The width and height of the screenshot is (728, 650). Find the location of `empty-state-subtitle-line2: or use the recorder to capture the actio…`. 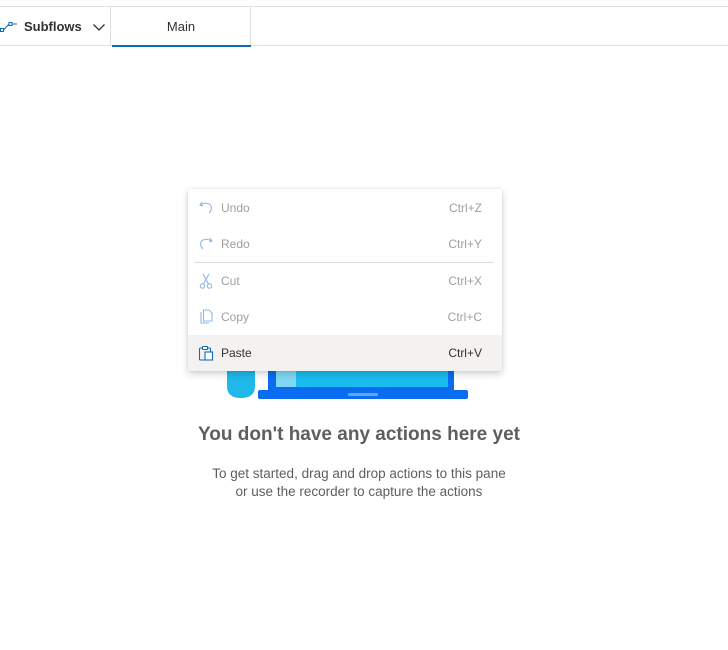

empty-state-subtitle-line2: or use the recorder to capture the actio… is located at coordinates (359, 491).